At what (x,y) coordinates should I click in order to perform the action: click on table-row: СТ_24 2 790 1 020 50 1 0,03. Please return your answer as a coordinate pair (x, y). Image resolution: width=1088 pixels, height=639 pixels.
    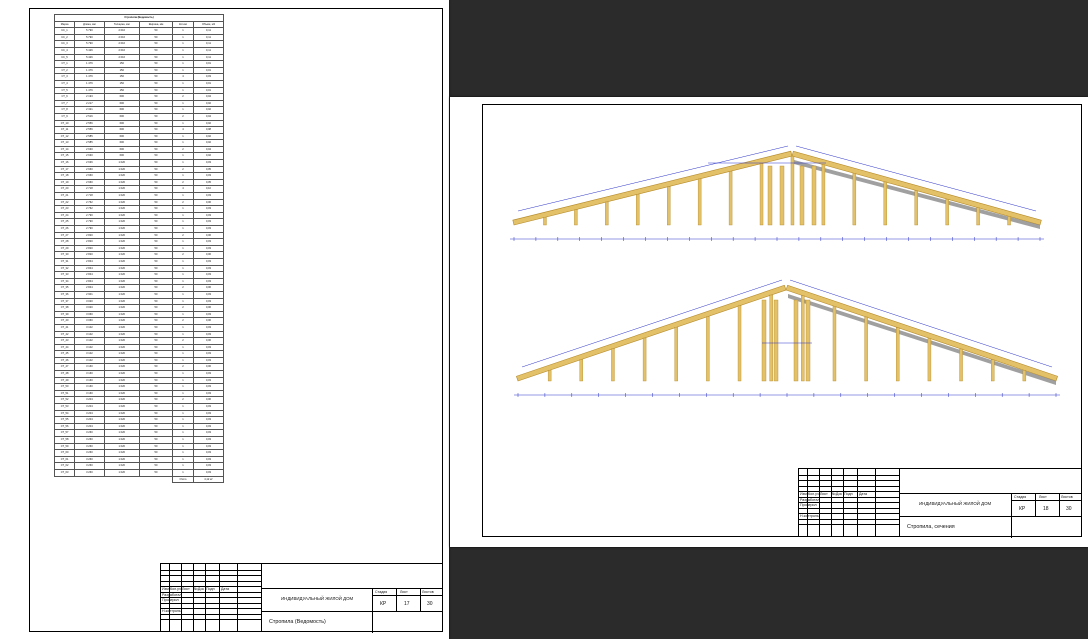
    Looking at the image, I should click on (139, 215).